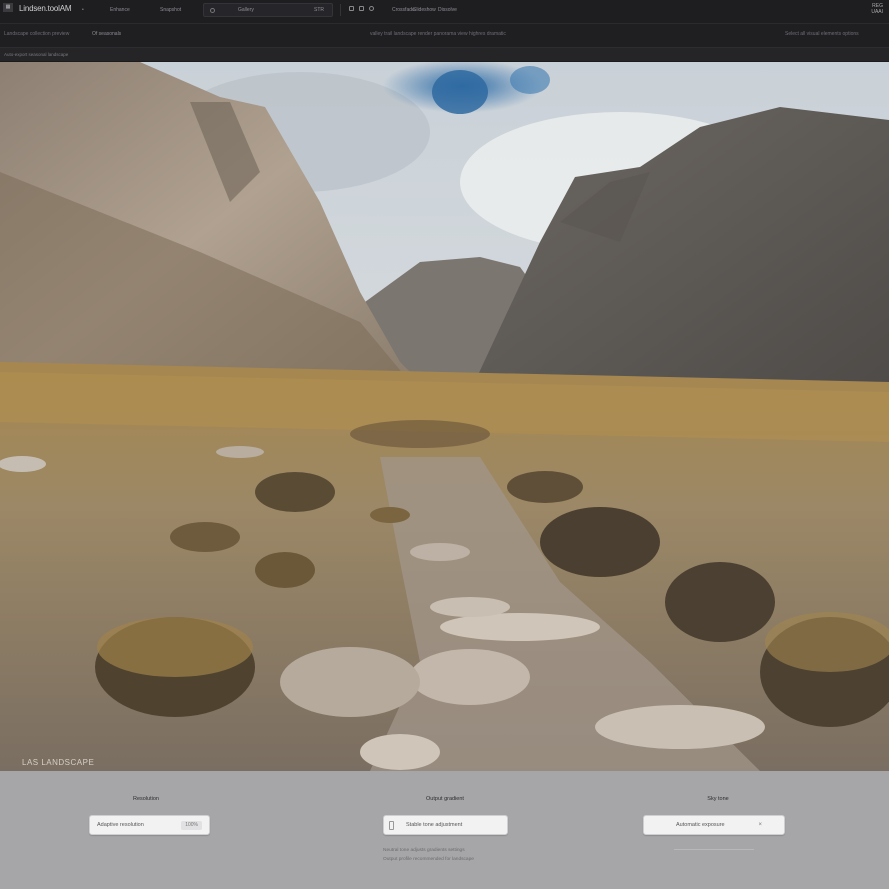 The image size is (889, 889). Describe the element at coordinates (428, 859) in the screenshot. I see `output-note-2: Output profile recommended for landscape` at that location.